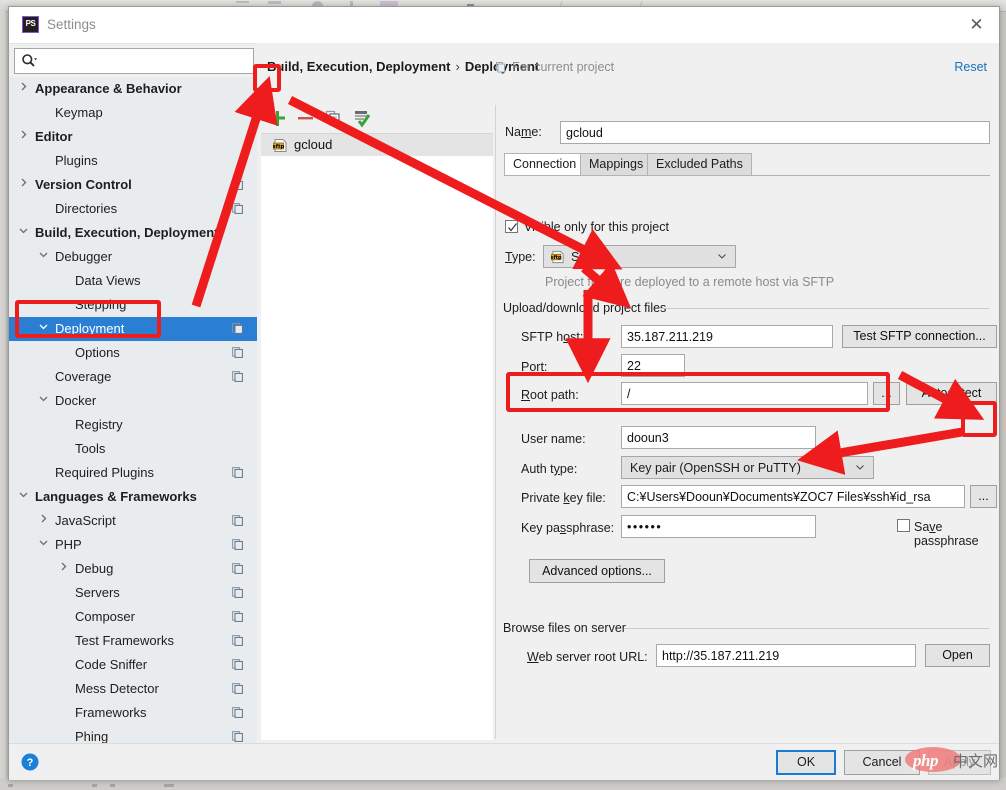 The image size is (1006, 790). I want to click on tab-excluded-paths: Excluded Paths, so click(699, 164).